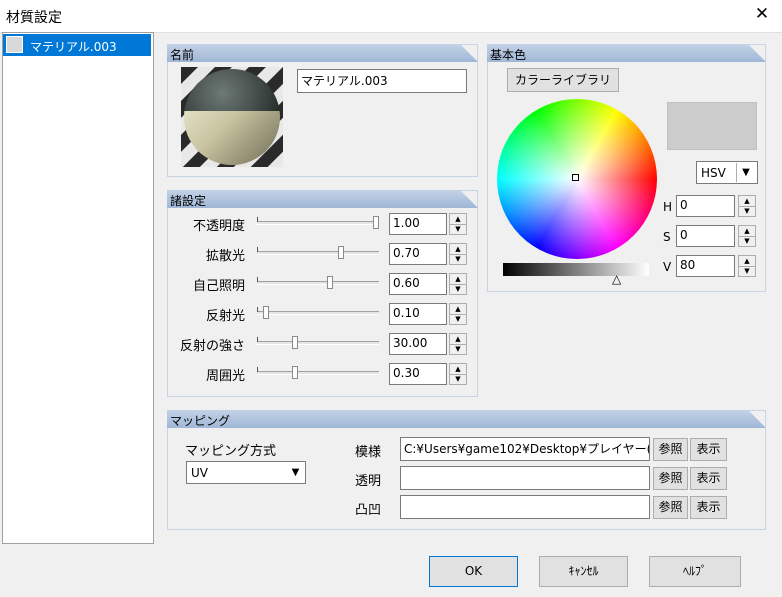 Image resolution: width=782 pixels, height=597 pixels. I want to click on color-panel-title: 基本色, so click(508, 55).